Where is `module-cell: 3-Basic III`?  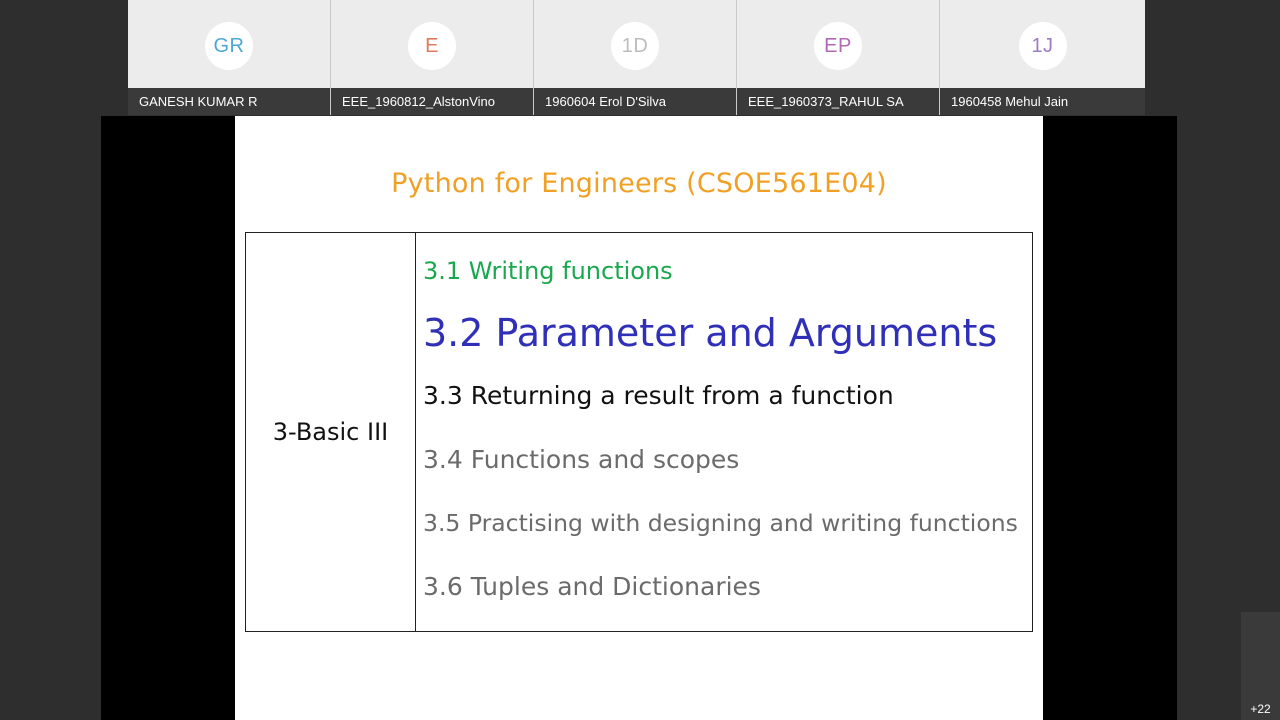
module-cell: 3-Basic III is located at coordinates (331, 432).